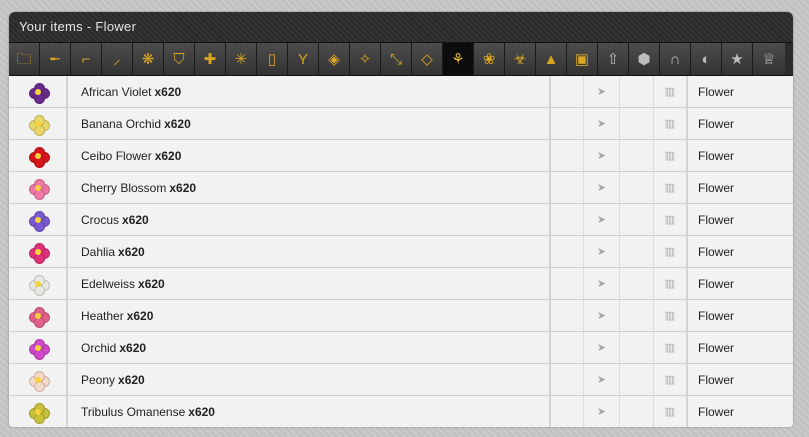 Image resolution: width=809 pixels, height=437 pixels. I want to click on tab-rifle: ╾, so click(55, 59).